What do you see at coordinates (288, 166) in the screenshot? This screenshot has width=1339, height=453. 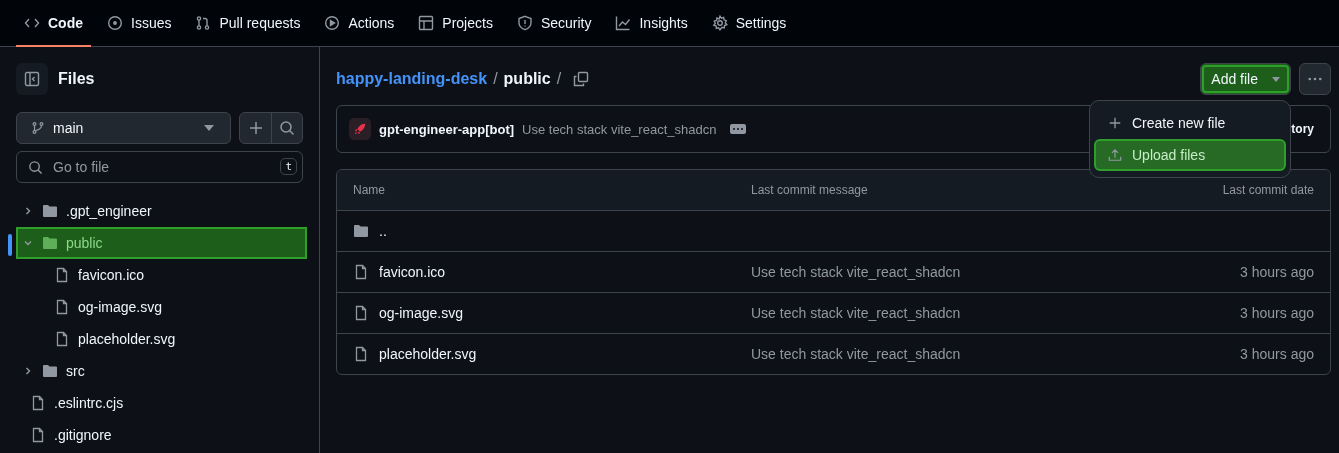 I see `shortcut-key: t` at bounding box center [288, 166].